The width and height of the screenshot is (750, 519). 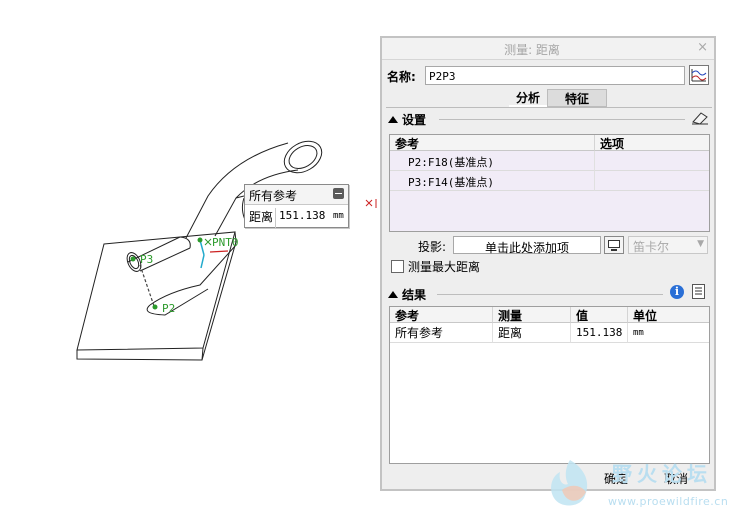 I want to click on settings-col-ref: 参考, so click(x=492, y=143).